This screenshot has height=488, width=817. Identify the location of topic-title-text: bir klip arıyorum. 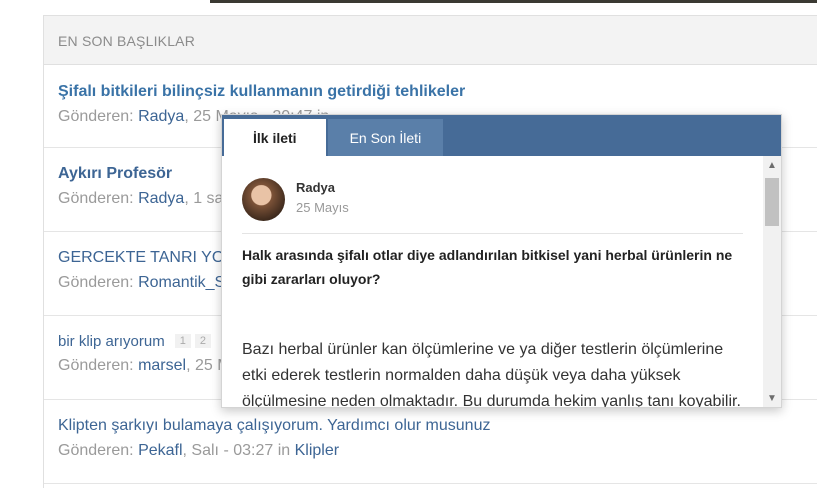
(111, 341).